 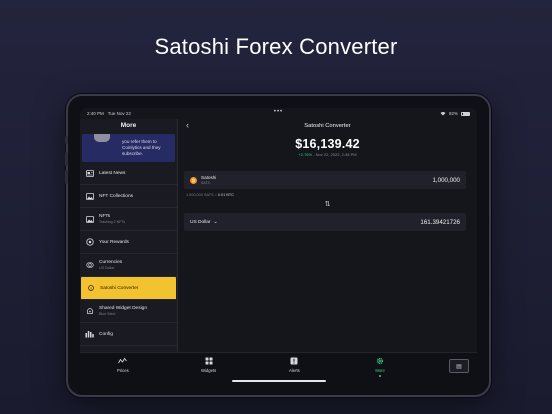 I want to click on tab-label: Alerts, so click(x=294, y=370).